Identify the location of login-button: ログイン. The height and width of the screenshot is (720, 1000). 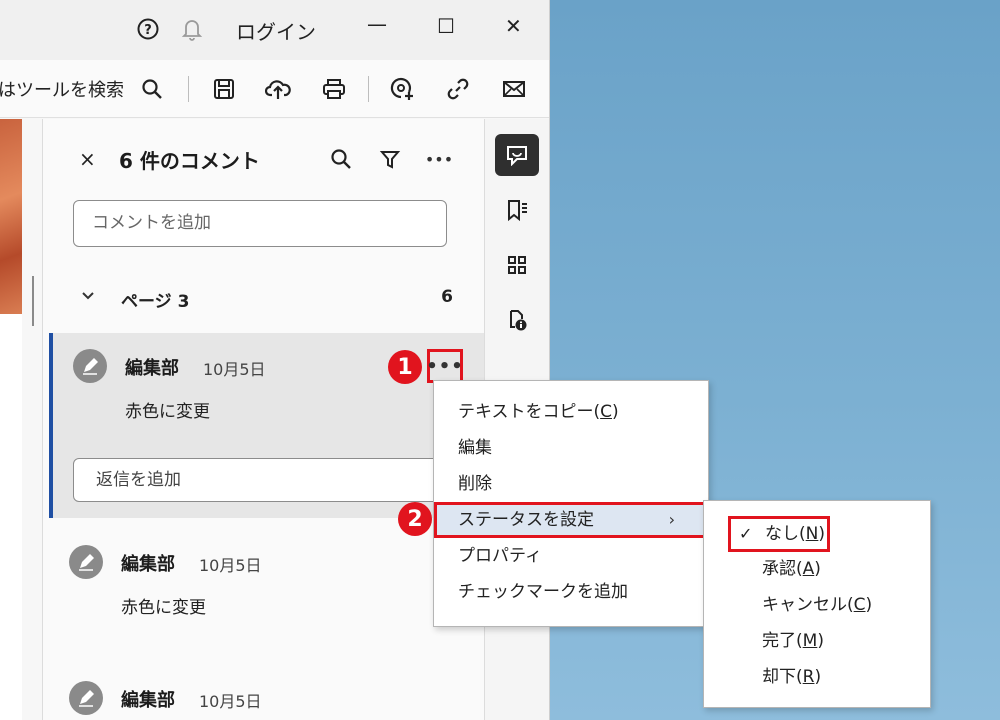
(276, 30).